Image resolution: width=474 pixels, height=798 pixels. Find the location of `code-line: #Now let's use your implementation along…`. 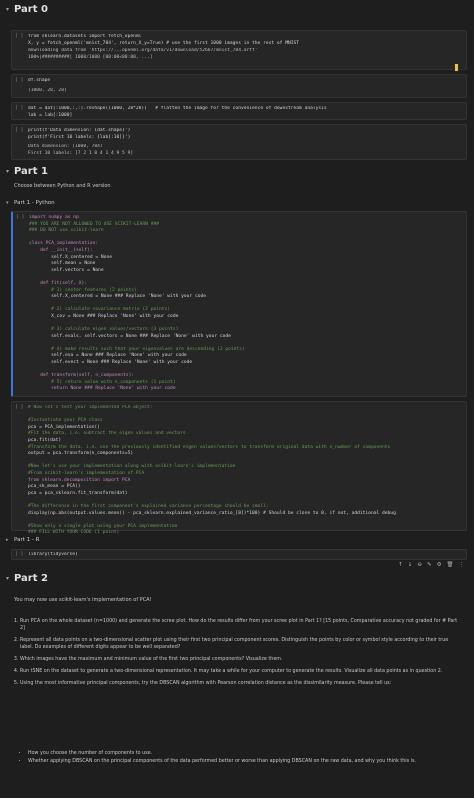

code-line: #Now let's use your implementation along… is located at coordinates (132, 467).